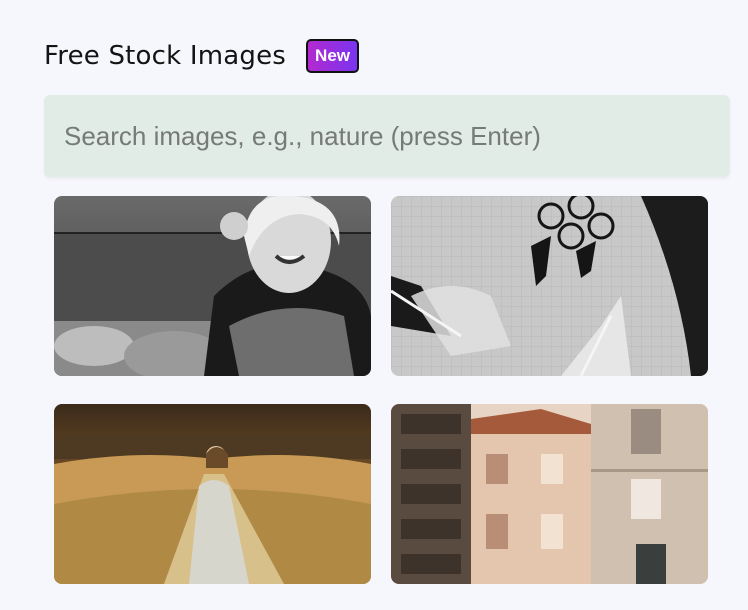 The height and width of the screenshot is (610, 748). I want to click on panel-header: Free Stock Images New, so click(202, 56).